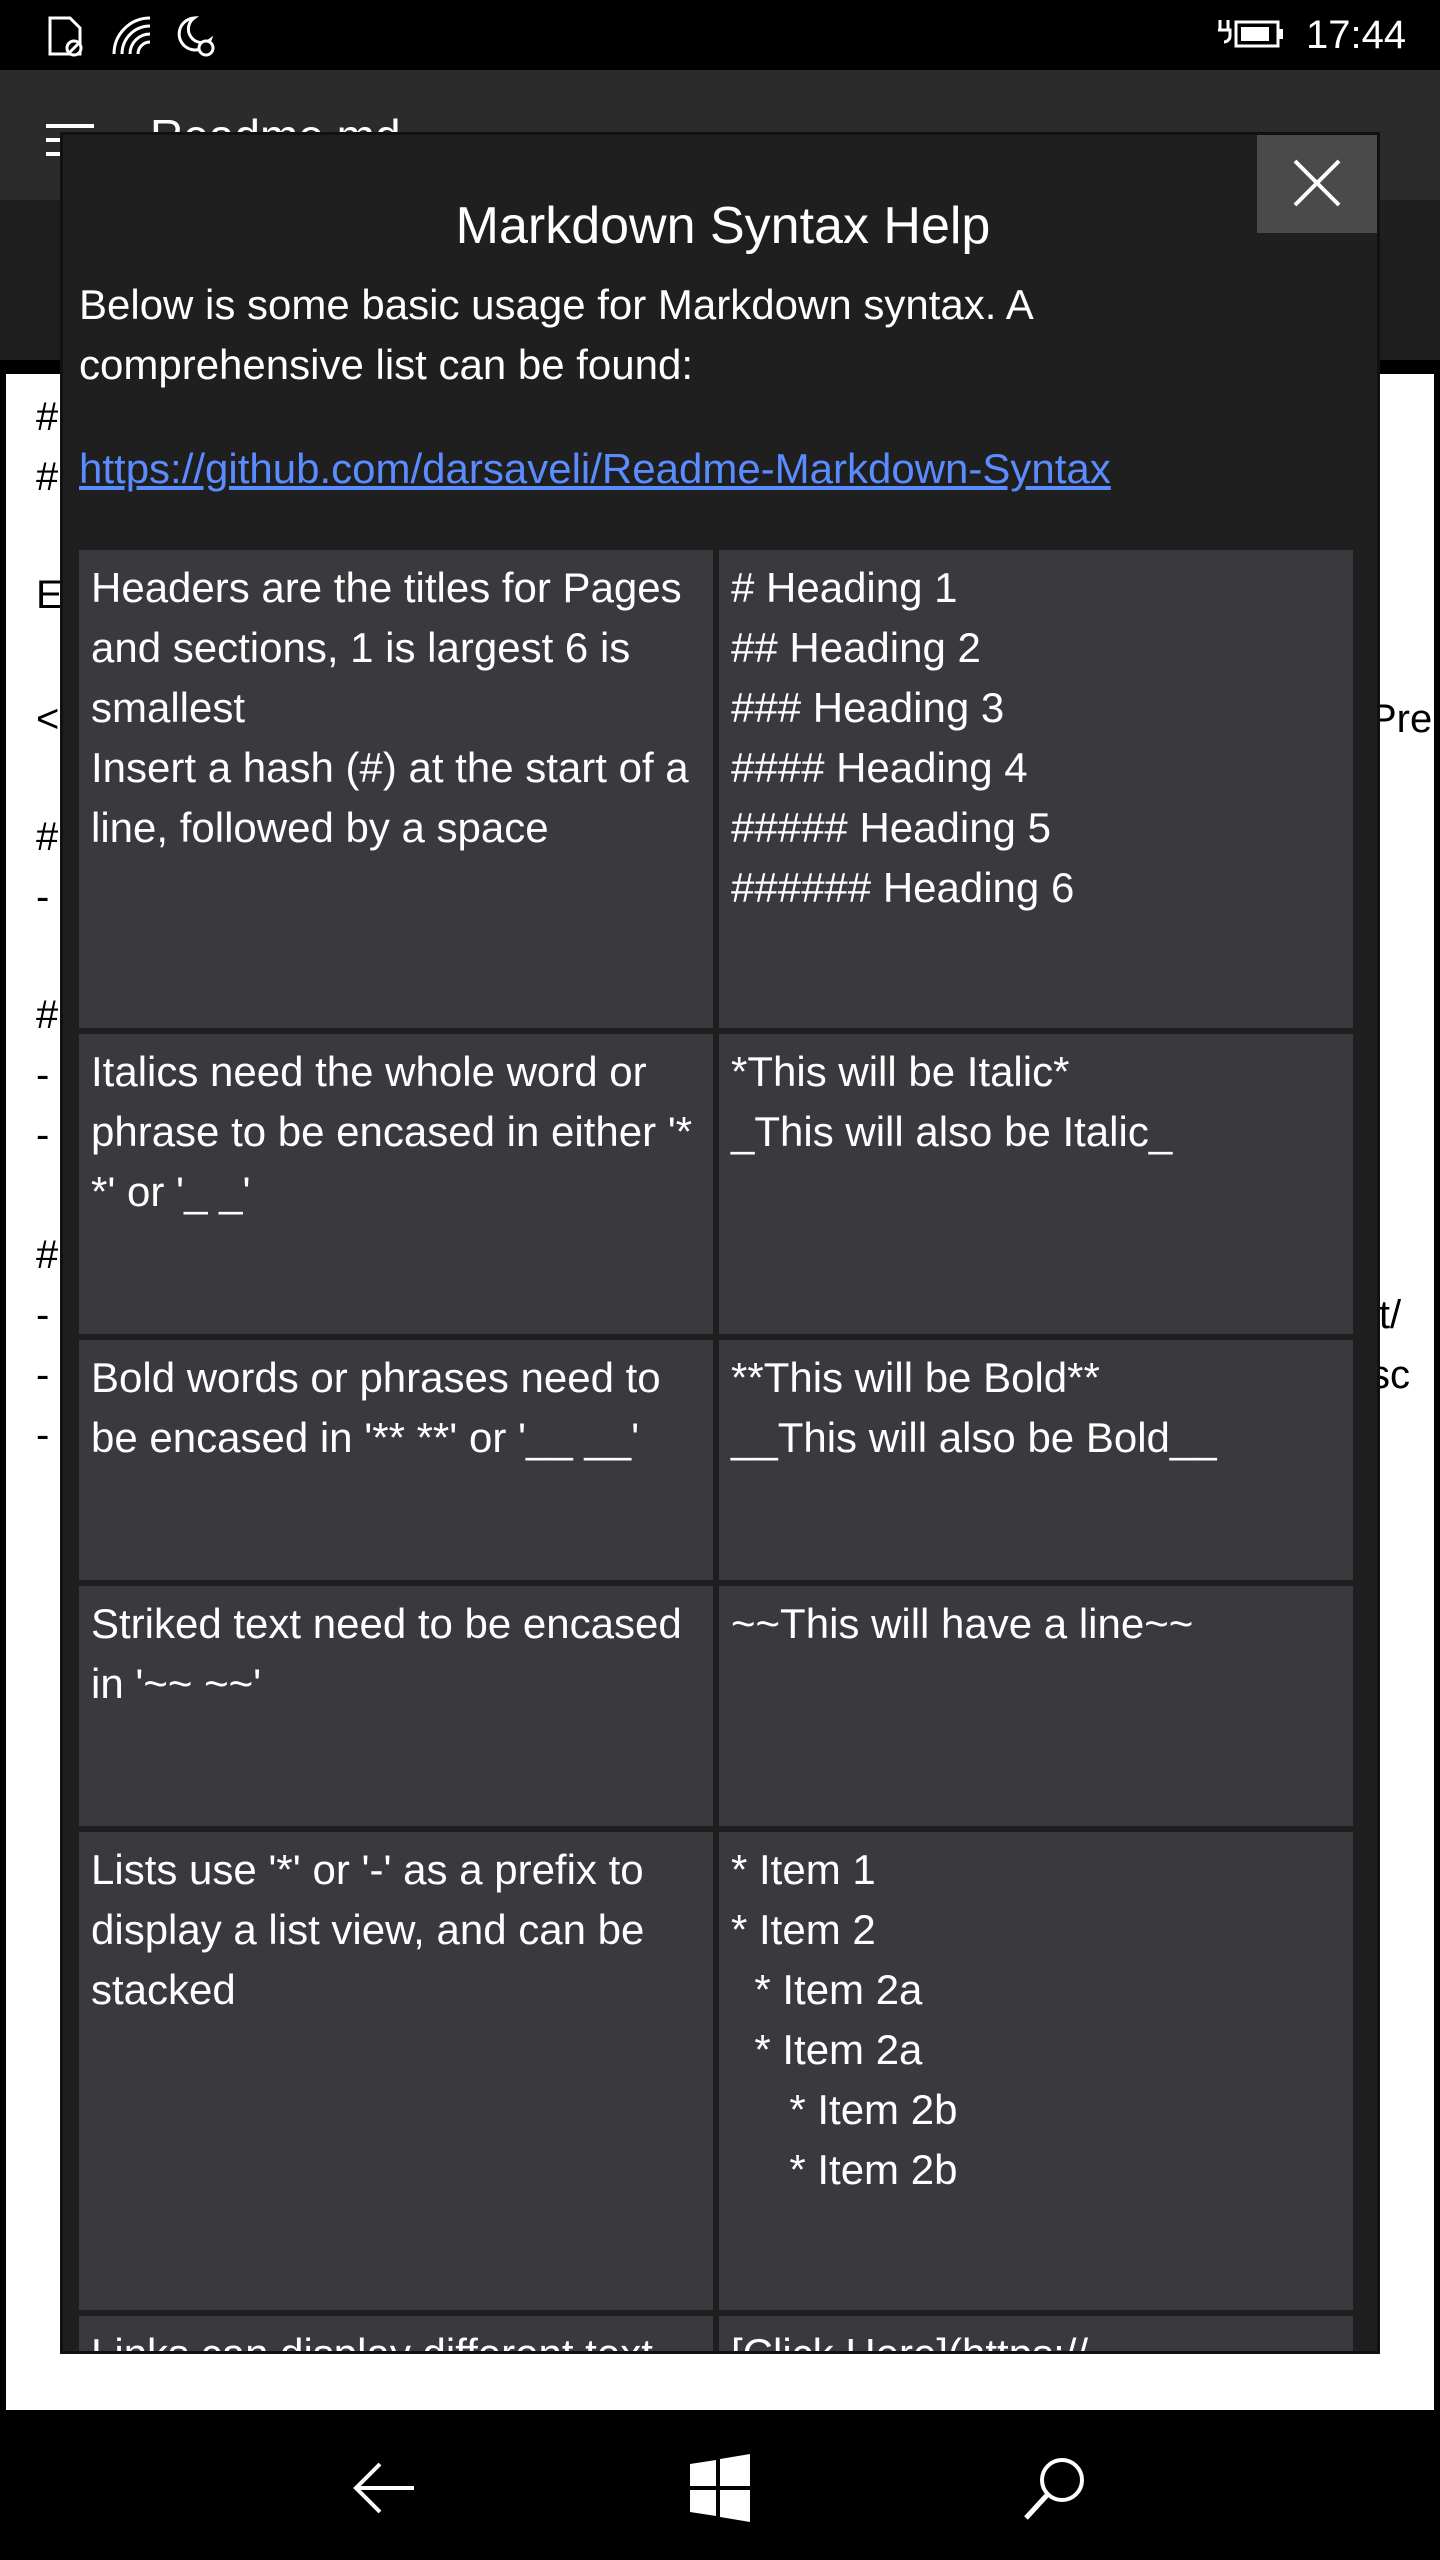 This screenshot has width=1440, height=2560. Describe the element at coordinates (1036, 2333) in the screenshot. I see `row-example: [Click Here](https://` at that location.